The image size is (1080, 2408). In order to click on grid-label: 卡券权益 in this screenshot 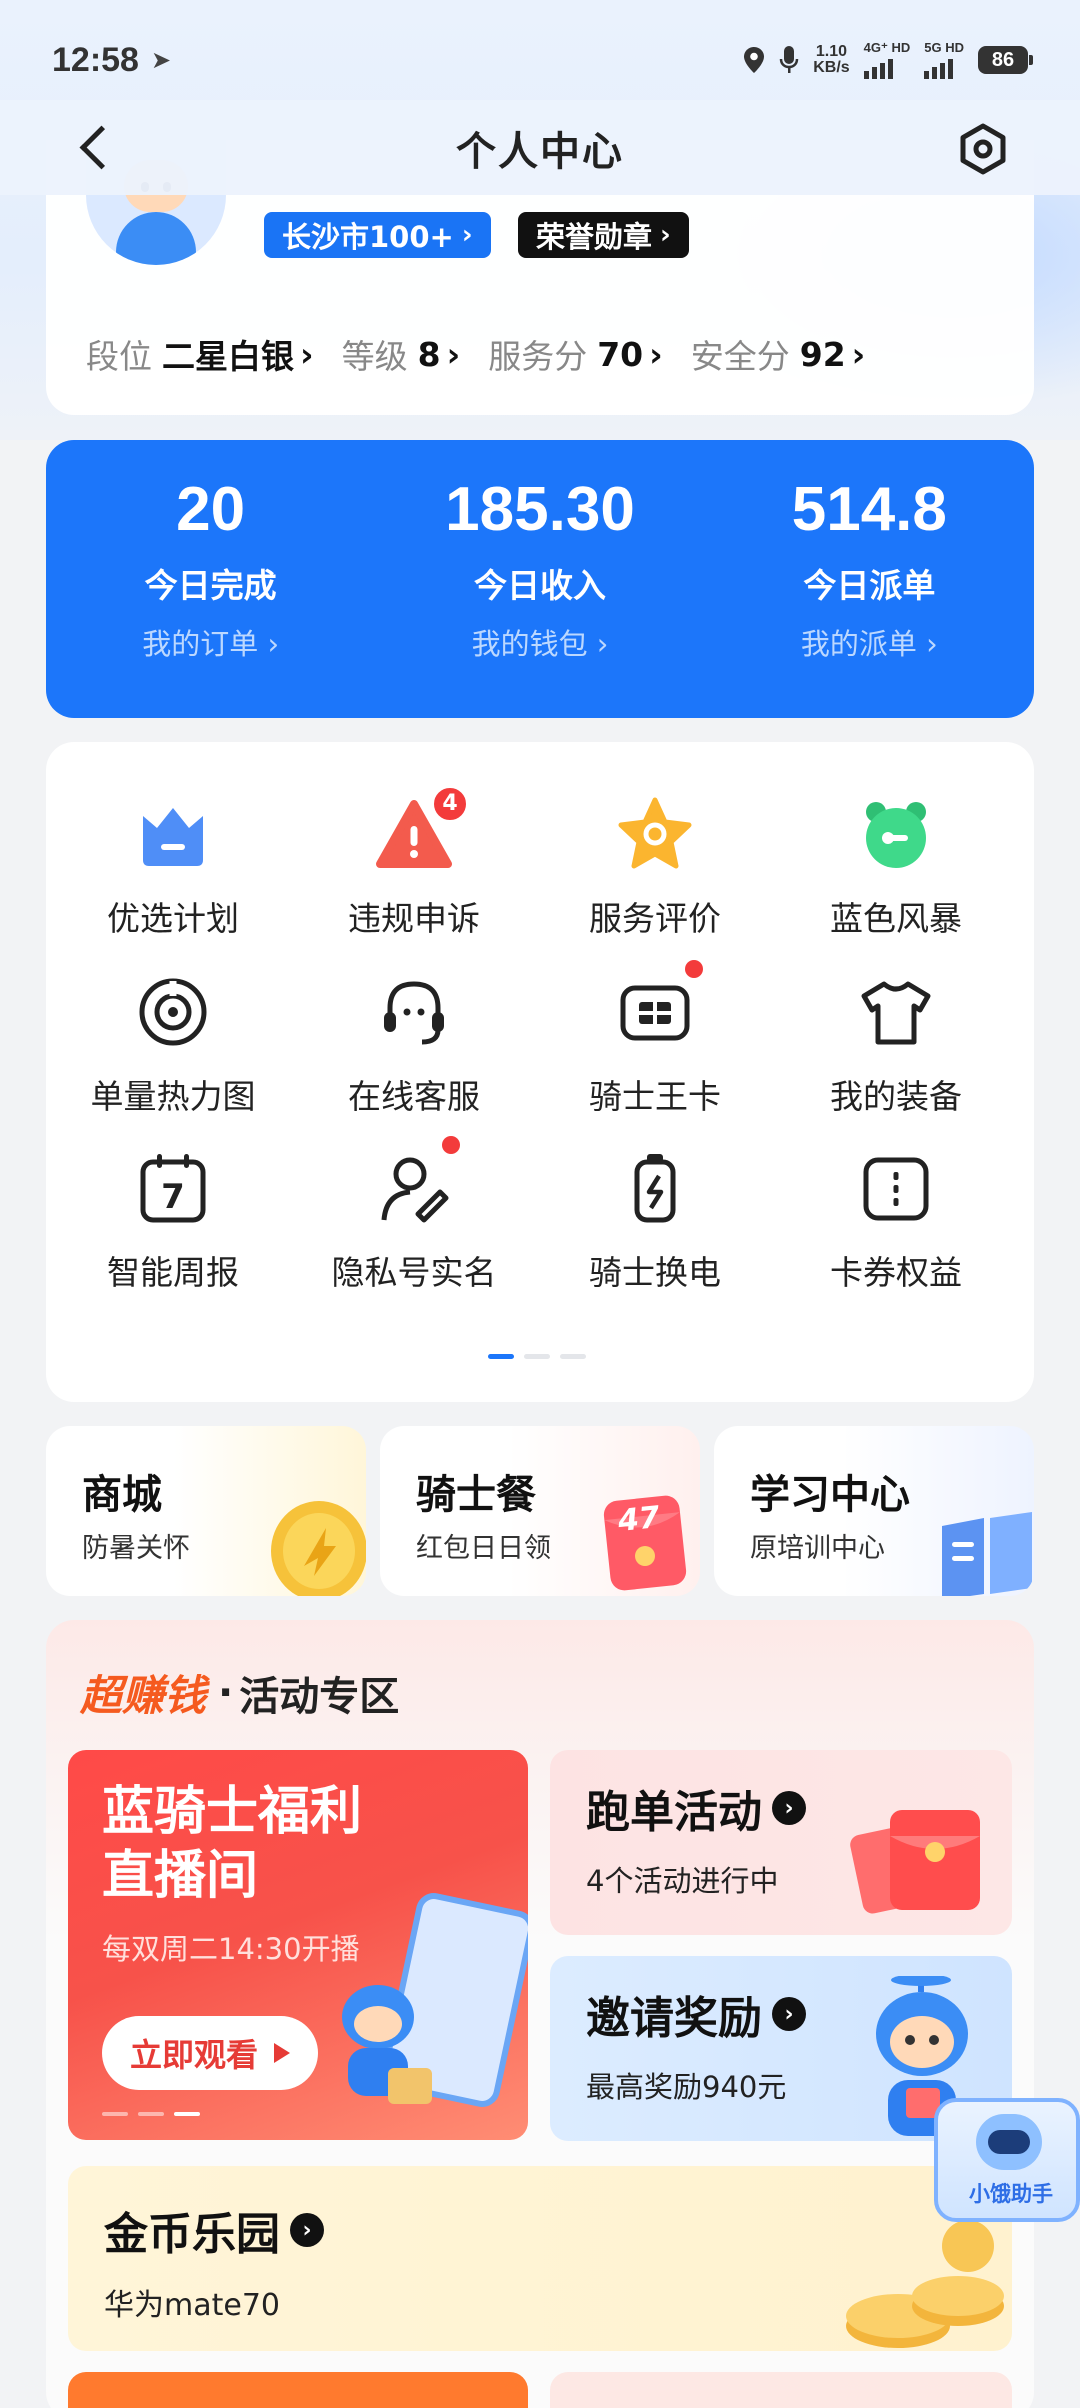, I will do `click(896, 1272)`.